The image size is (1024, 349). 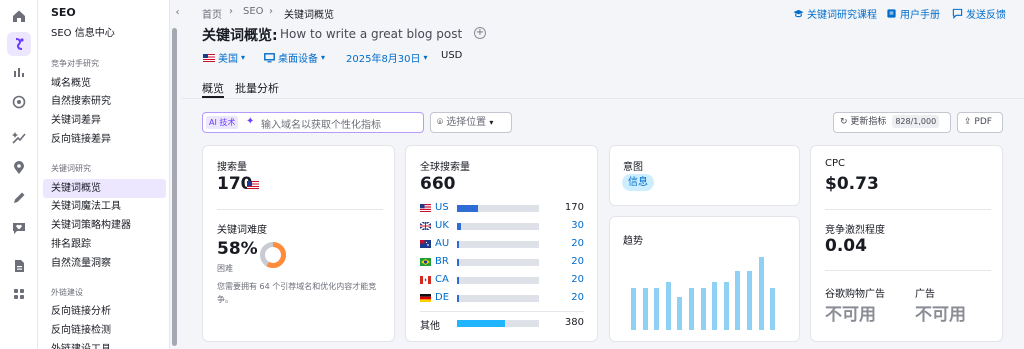 I want to click on sidebar-scrollbar, so click(x=174, y=174).